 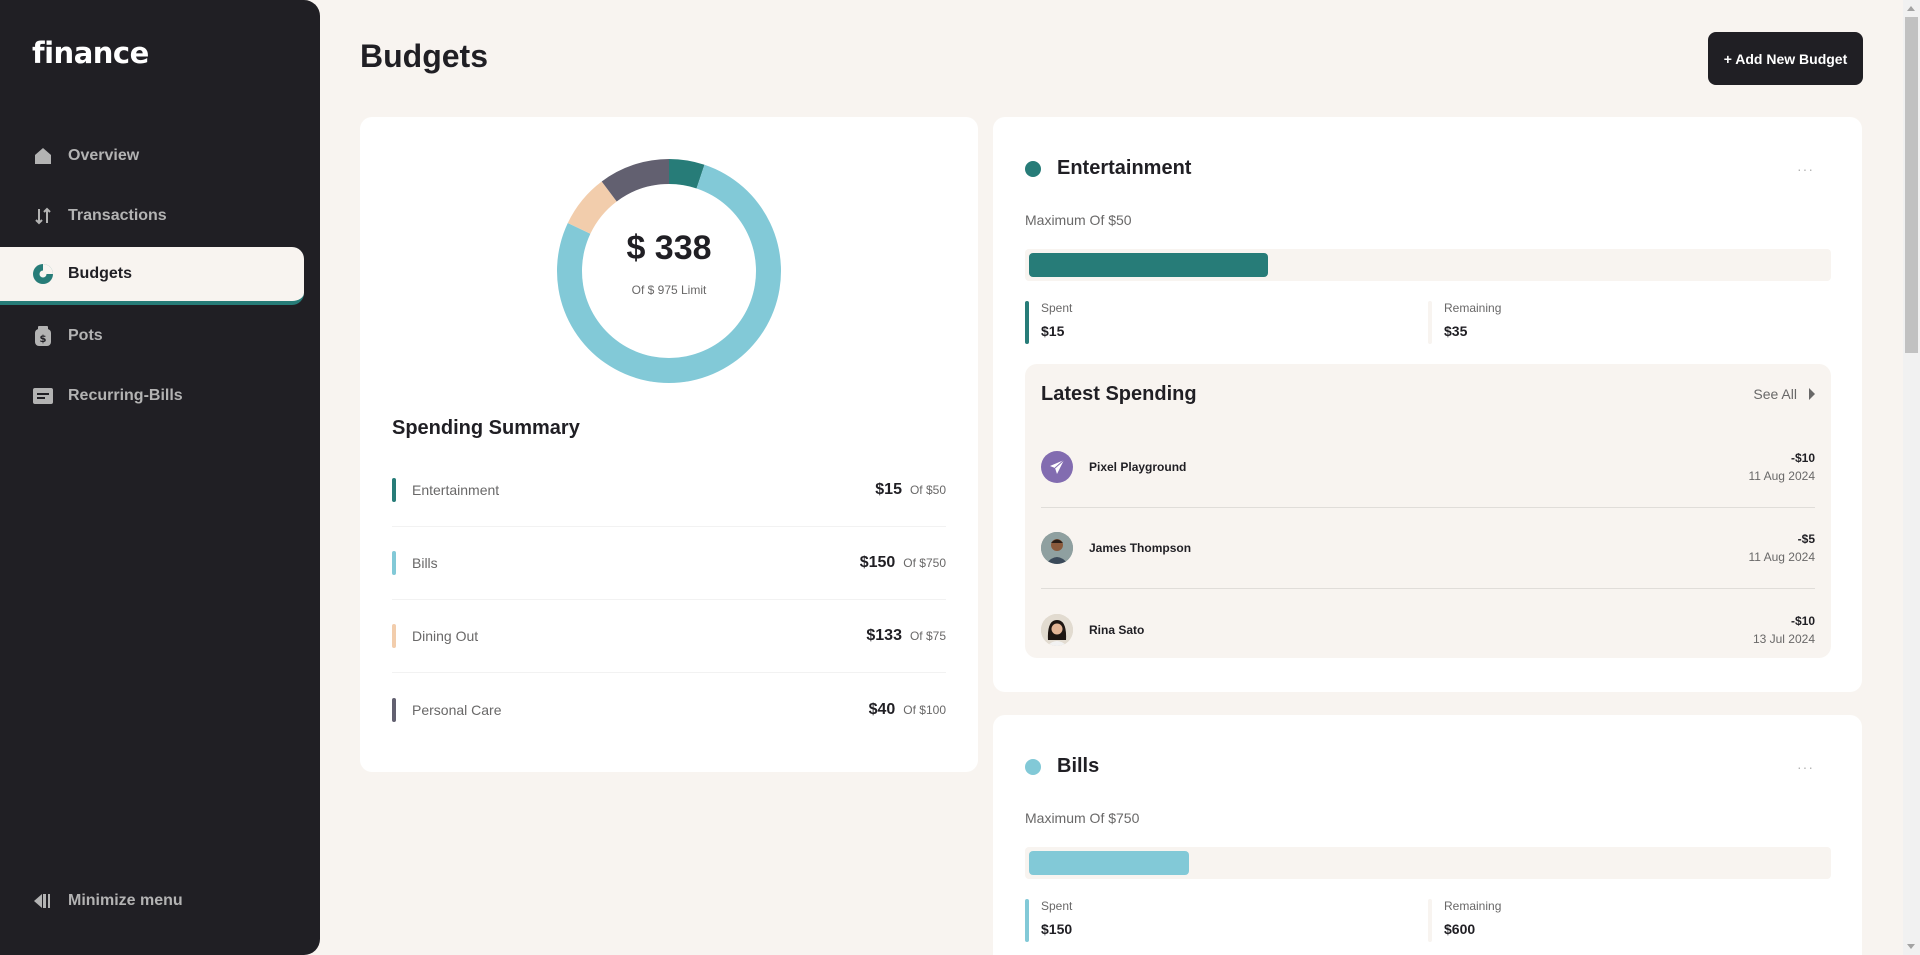 I want to click on see-all-label: See All, so click(x=1775, y=394).